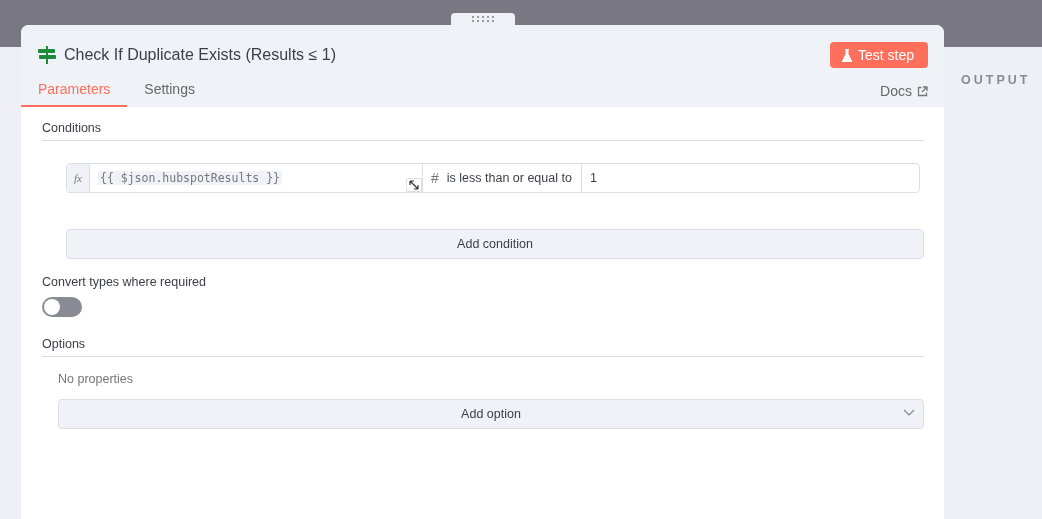  Describe the element at coordinates (750, 178) in the screenshot. I see `value-input: 1` at that location.